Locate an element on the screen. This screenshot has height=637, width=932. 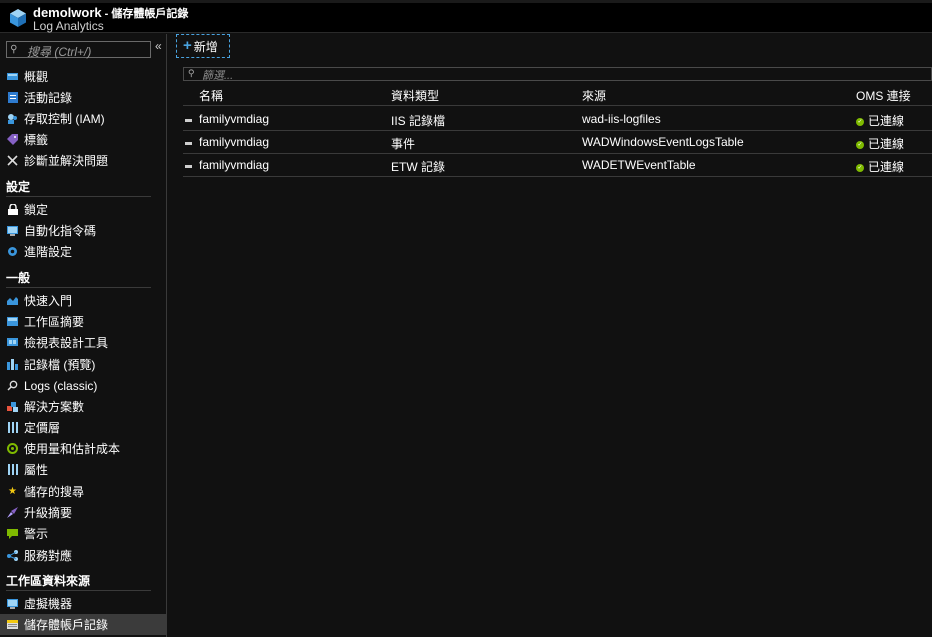
section-header-settings: 設定 is located at coordinates (78, 187).